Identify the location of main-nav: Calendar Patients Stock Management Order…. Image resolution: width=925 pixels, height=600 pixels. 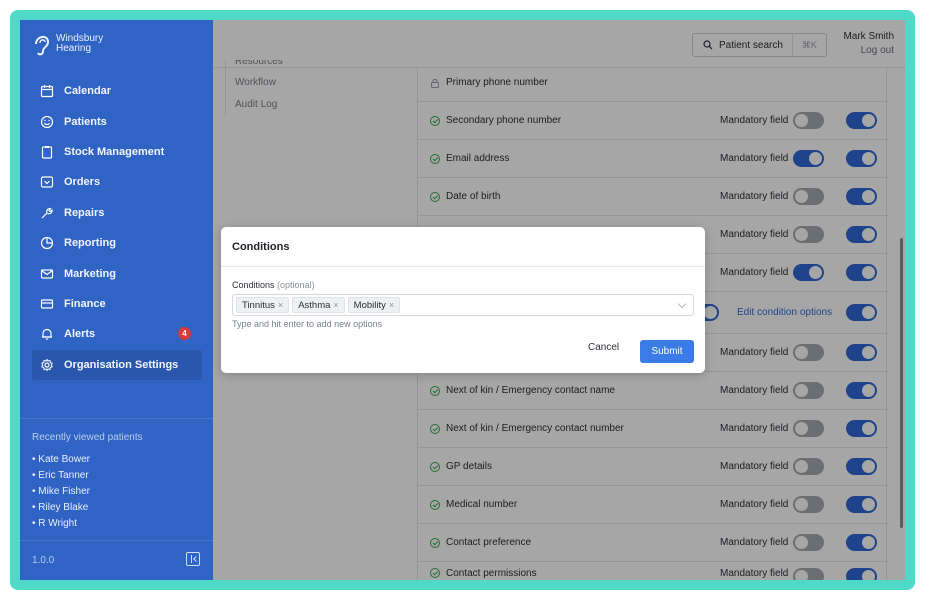
(116, 228).